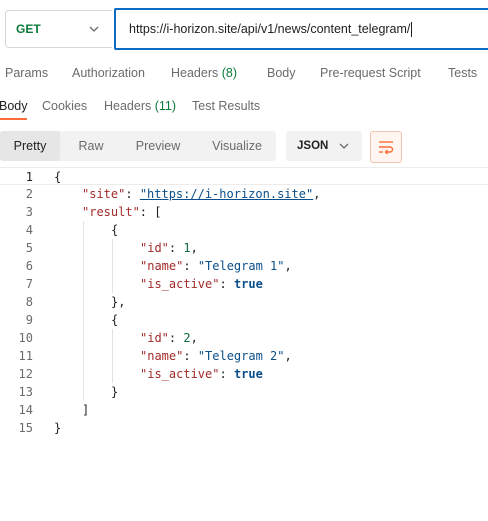 The image size is (488, 521). What do you see at coordinates (241, 356) in the screenshot?
I see `json-string: "Telegram 2"` at bounding box center [241, 356].